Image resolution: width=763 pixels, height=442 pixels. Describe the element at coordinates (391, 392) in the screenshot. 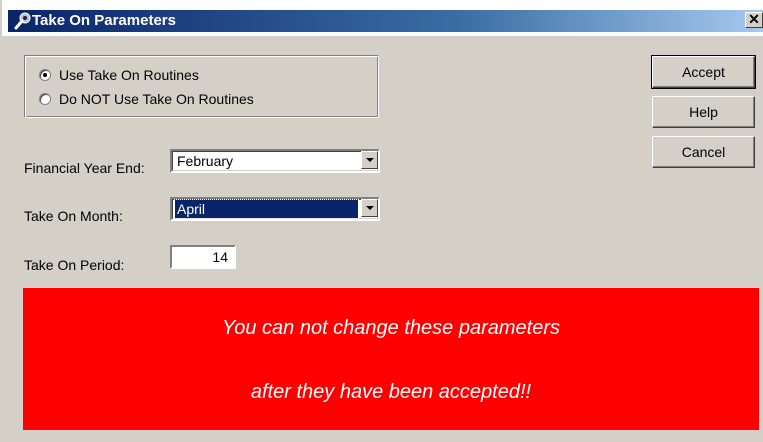

I see `warning-line-2: after they have been accepted!!` at that location.